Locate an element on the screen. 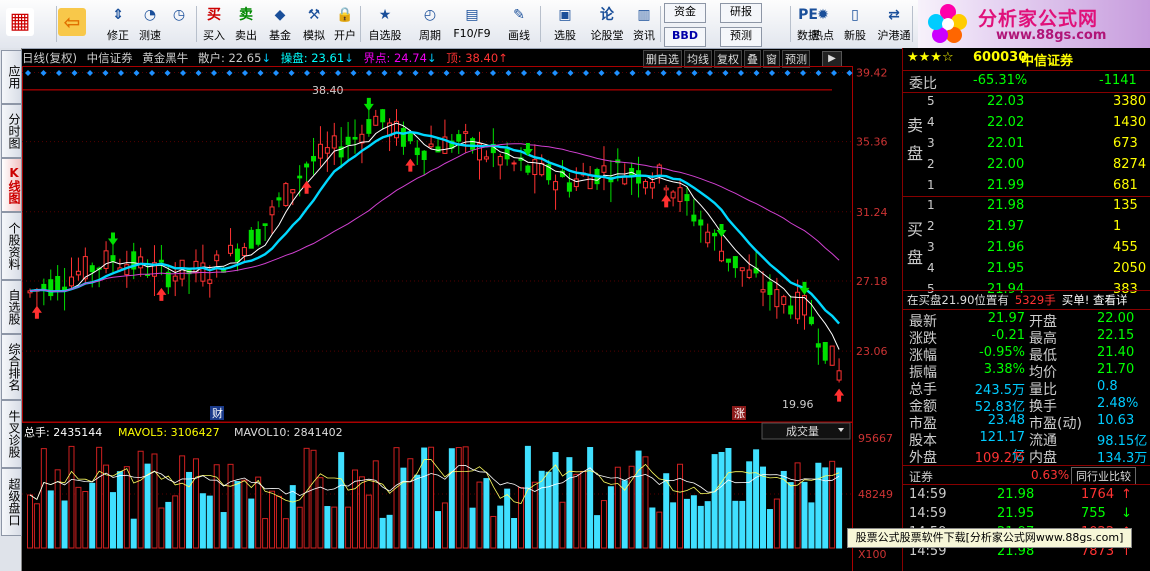 The image size is (1150, 571). ask-price: 22.01 is located at coordinates (1005, 143).